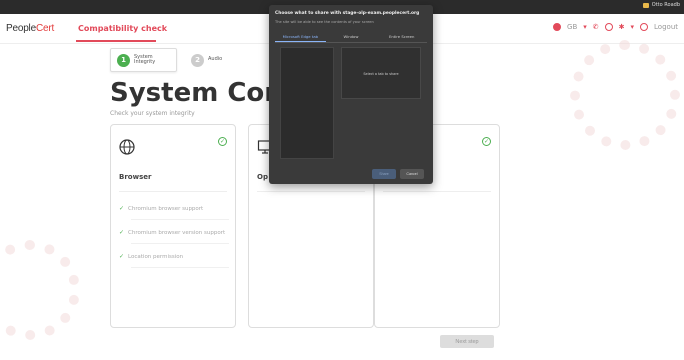 The height and width of the screenshot is (360, 684). I want to click on check-item: ✓ Chromium browser version support, so click(172, 232).